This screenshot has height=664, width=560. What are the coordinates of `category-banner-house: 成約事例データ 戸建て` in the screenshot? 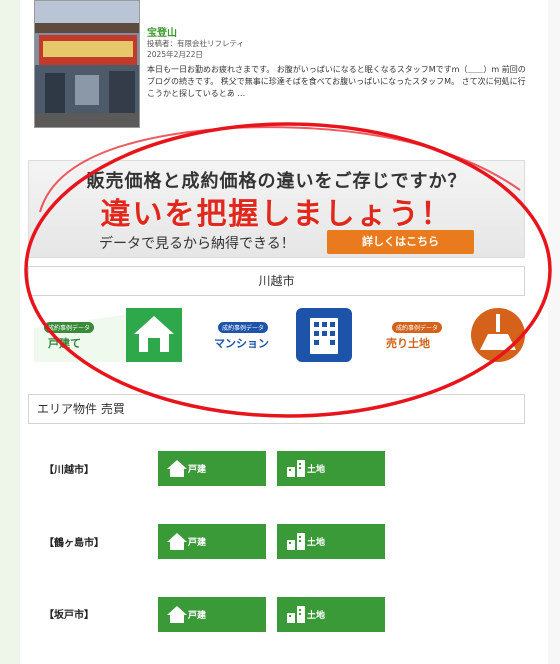 It's located at (109, 335).